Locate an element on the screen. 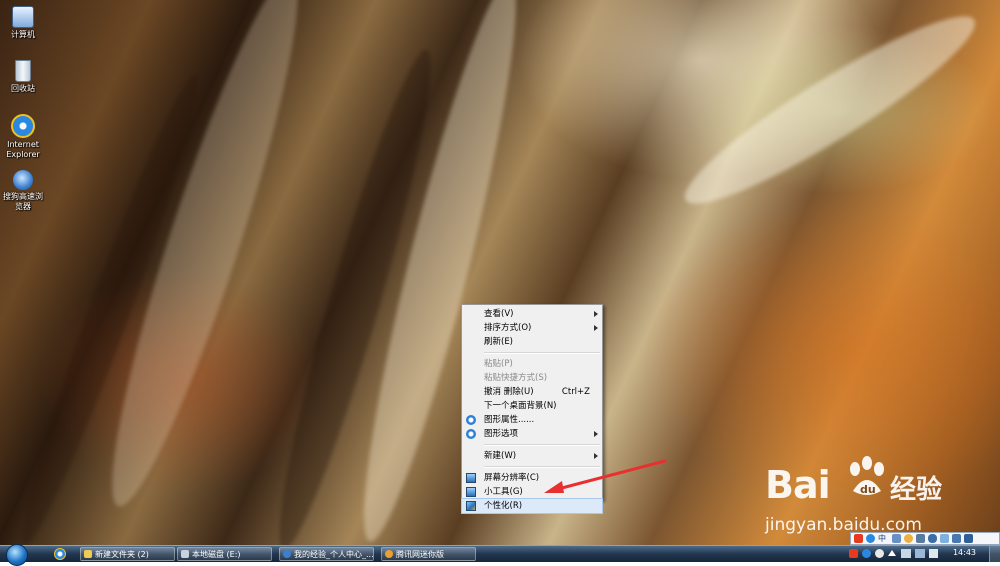 This screenshot has height=566, width=1000. desktop-icon-computer: 计算机 is located at coordinates (23, 23).